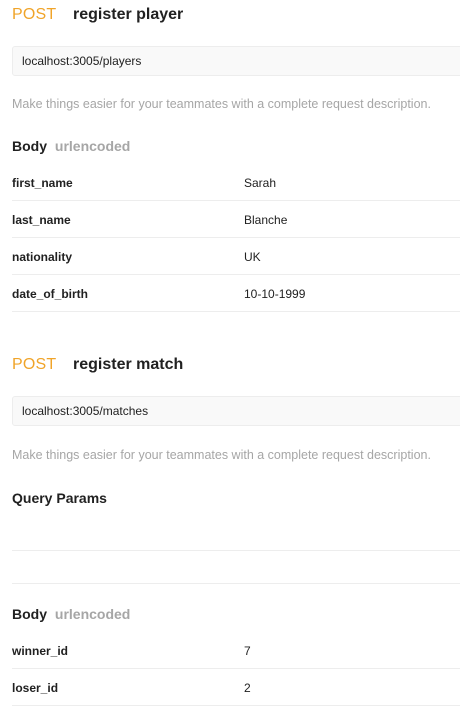  I want to click on request-header: POST register player, so click(236, 17).